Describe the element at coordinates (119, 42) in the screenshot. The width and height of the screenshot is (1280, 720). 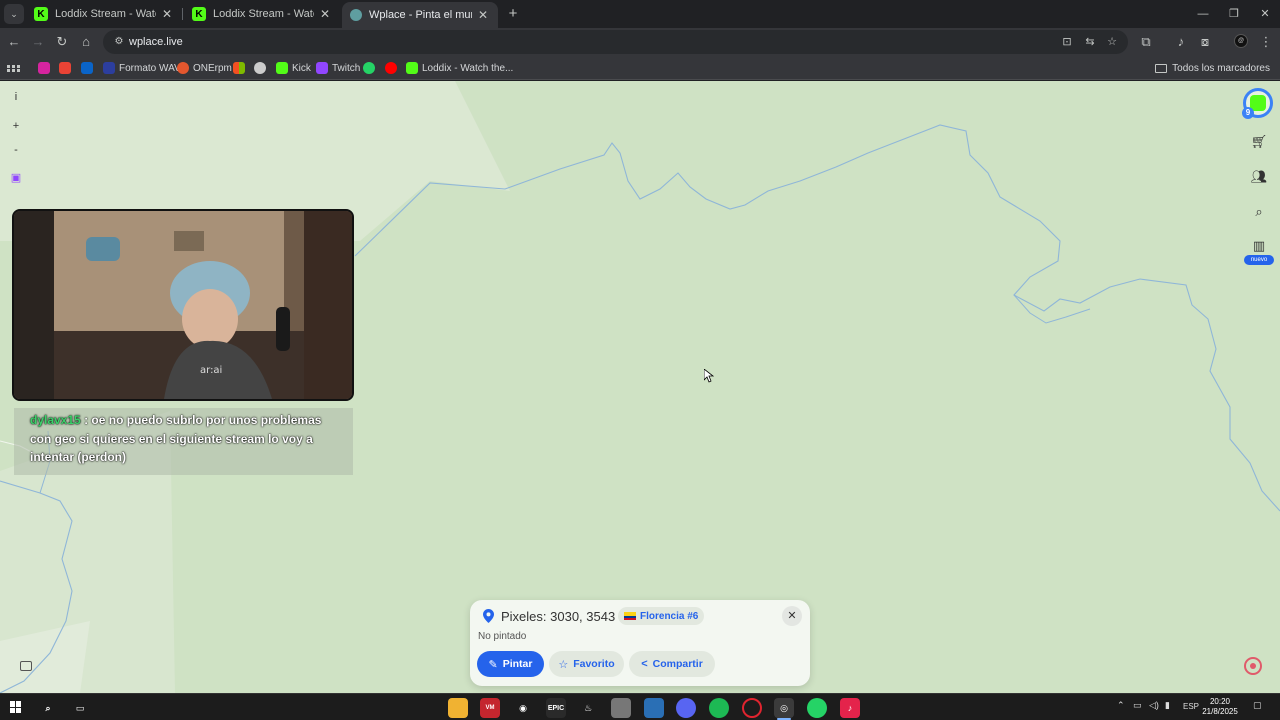
I see `site-info-icon: ⚙` at that location.